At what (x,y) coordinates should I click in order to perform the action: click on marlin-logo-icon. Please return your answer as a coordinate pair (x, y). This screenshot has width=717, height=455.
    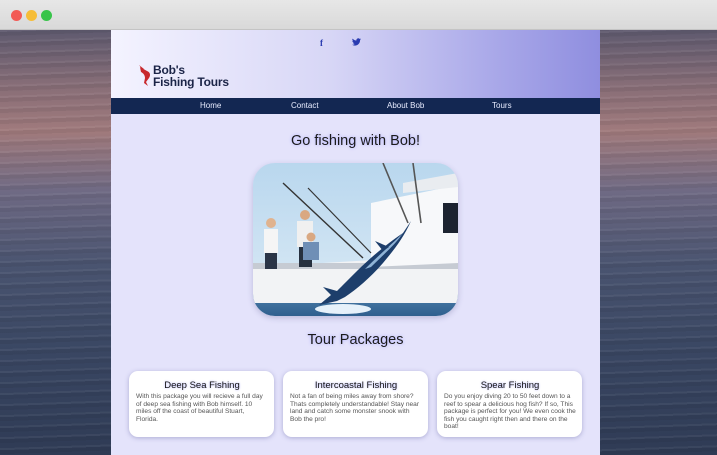
    Looking at the image, I should click on (145, 75).